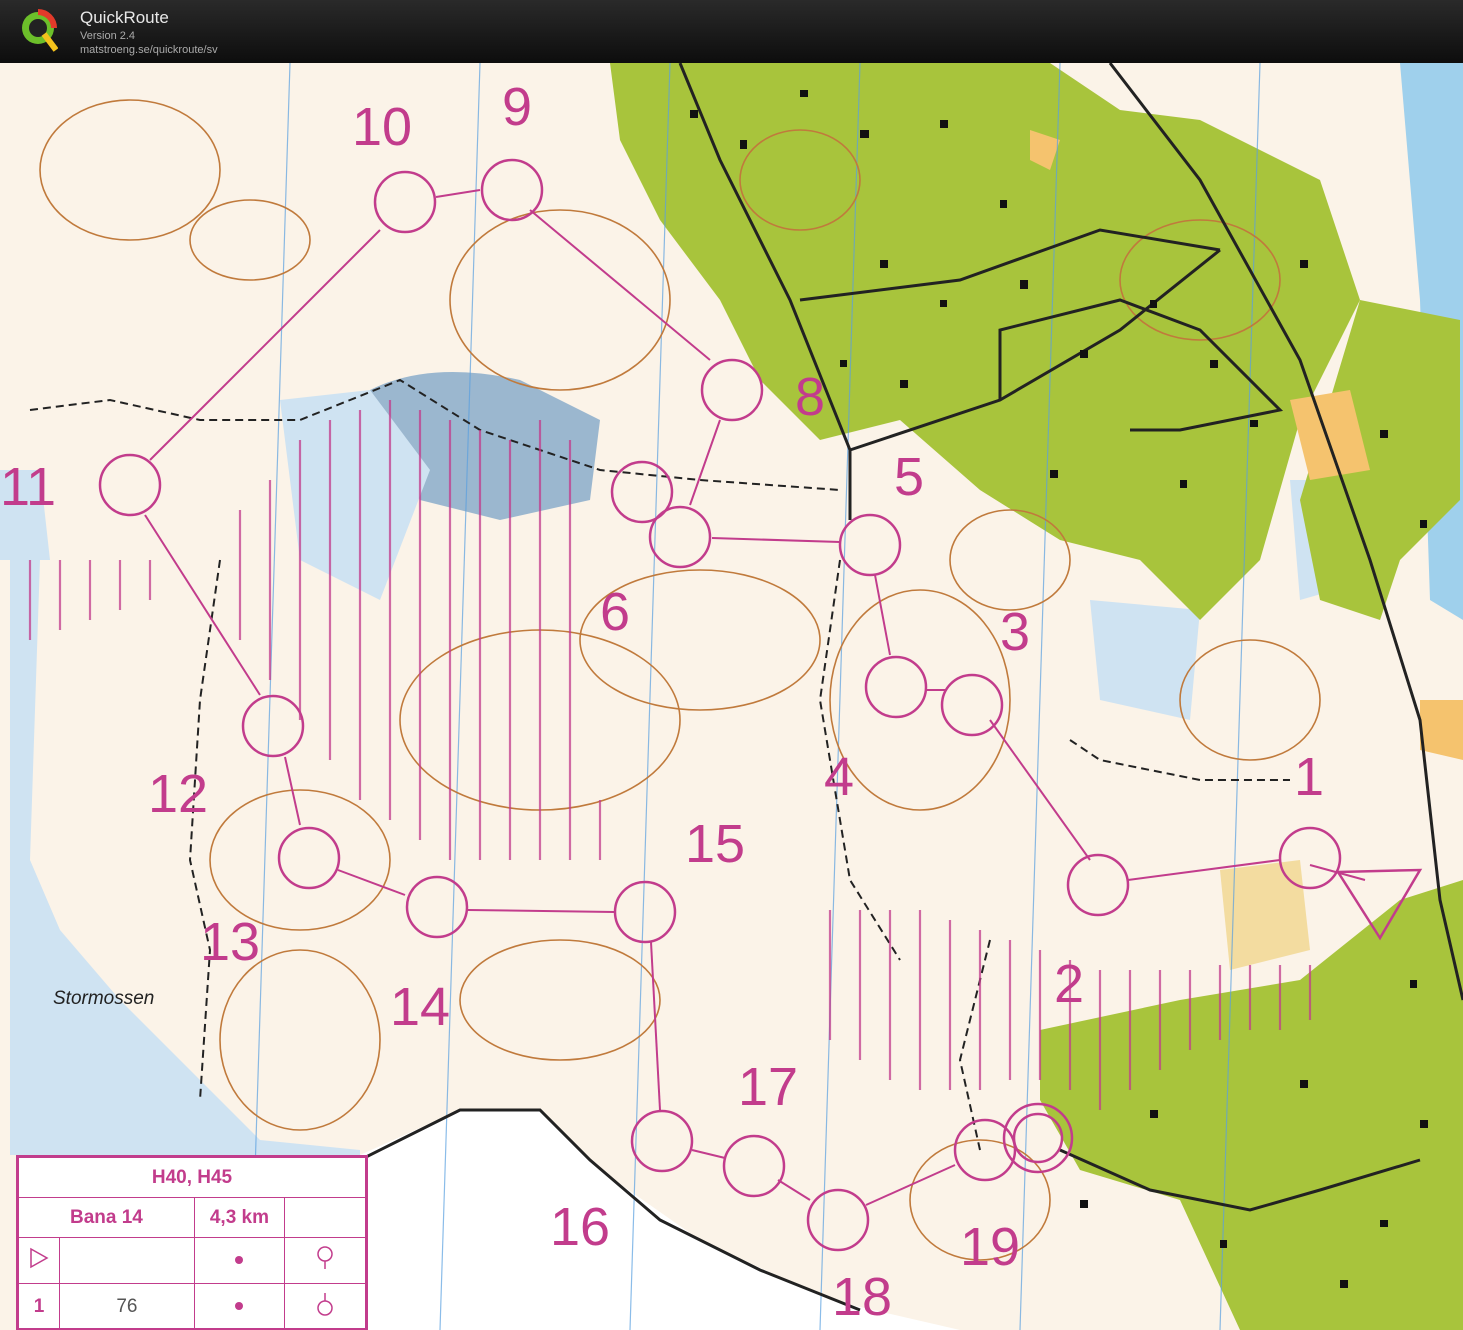  Describe the element at coordinates (615, 612) in the screenshot. I see `control-label-6: 6` at that location.